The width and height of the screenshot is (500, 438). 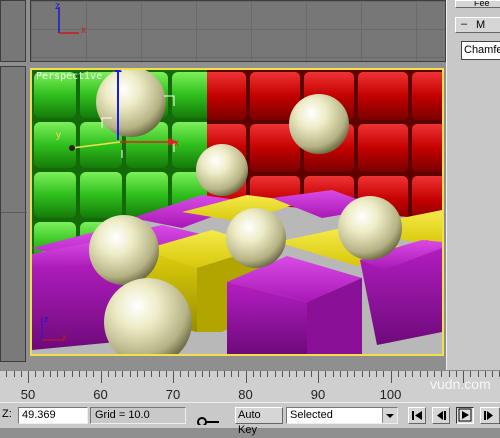 What do you see at coordinates (53, 415) in the screenshot?
I see `z-coord-field: 49.369` at bounding box center [53, 415].